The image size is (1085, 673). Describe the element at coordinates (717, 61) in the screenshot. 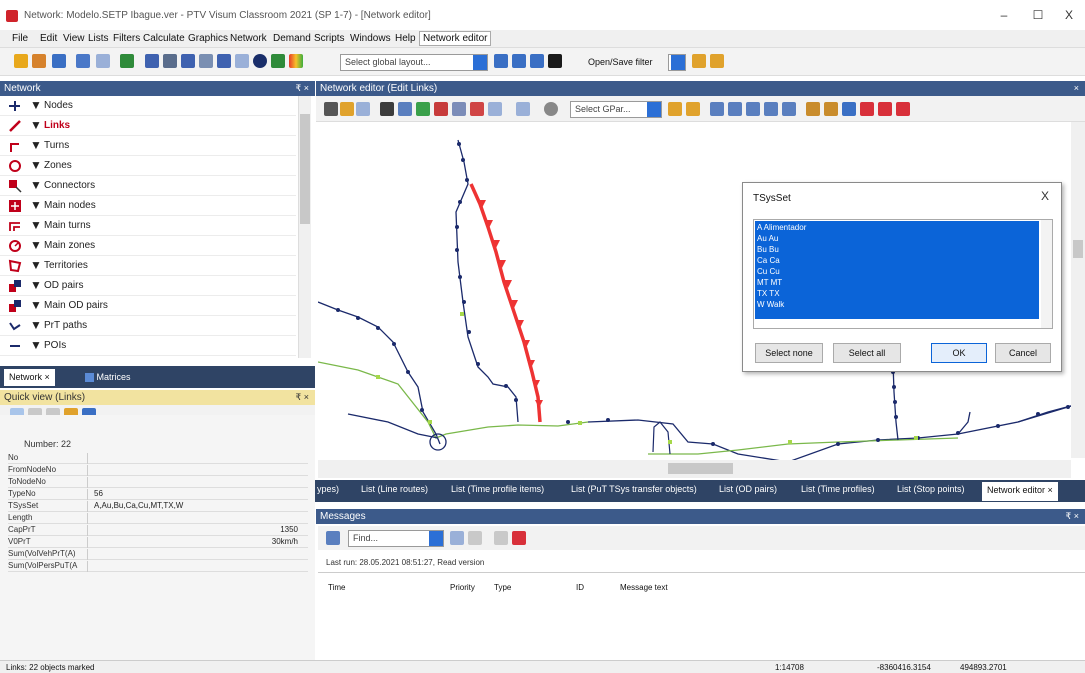

I see `save-filter-icon` at that location.